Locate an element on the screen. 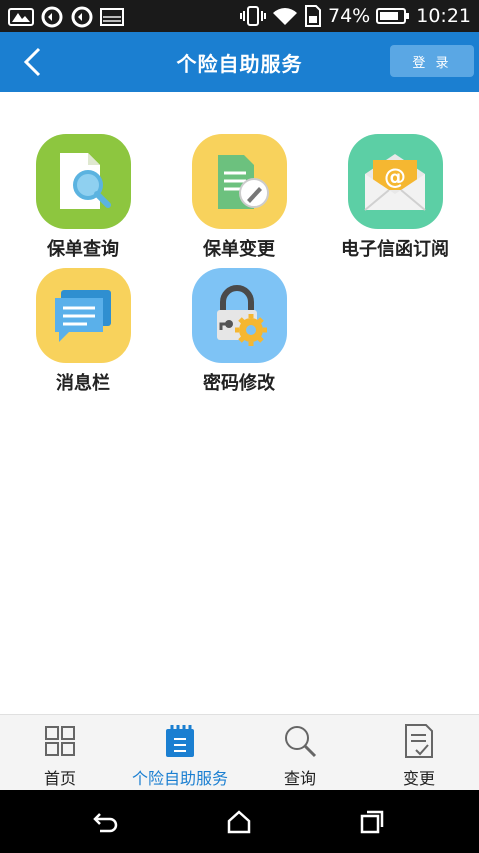 The height and width of the screenshot is (853, 479). tile-policy-change: 保单变更 is located at coordinates (239, 197).